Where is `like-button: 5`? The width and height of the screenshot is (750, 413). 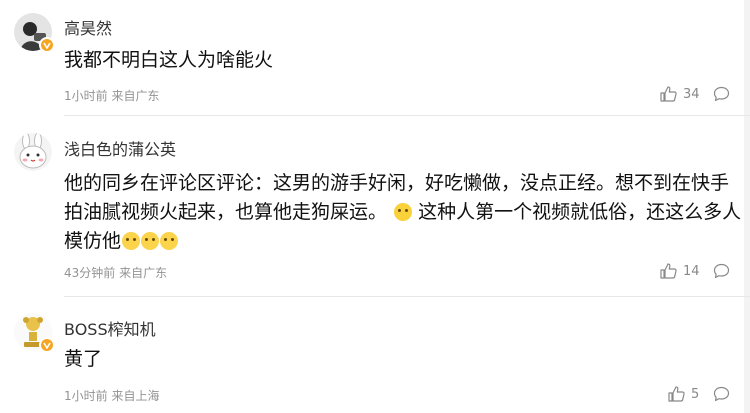 like-button: 5 is located at coordinates (683, 394).